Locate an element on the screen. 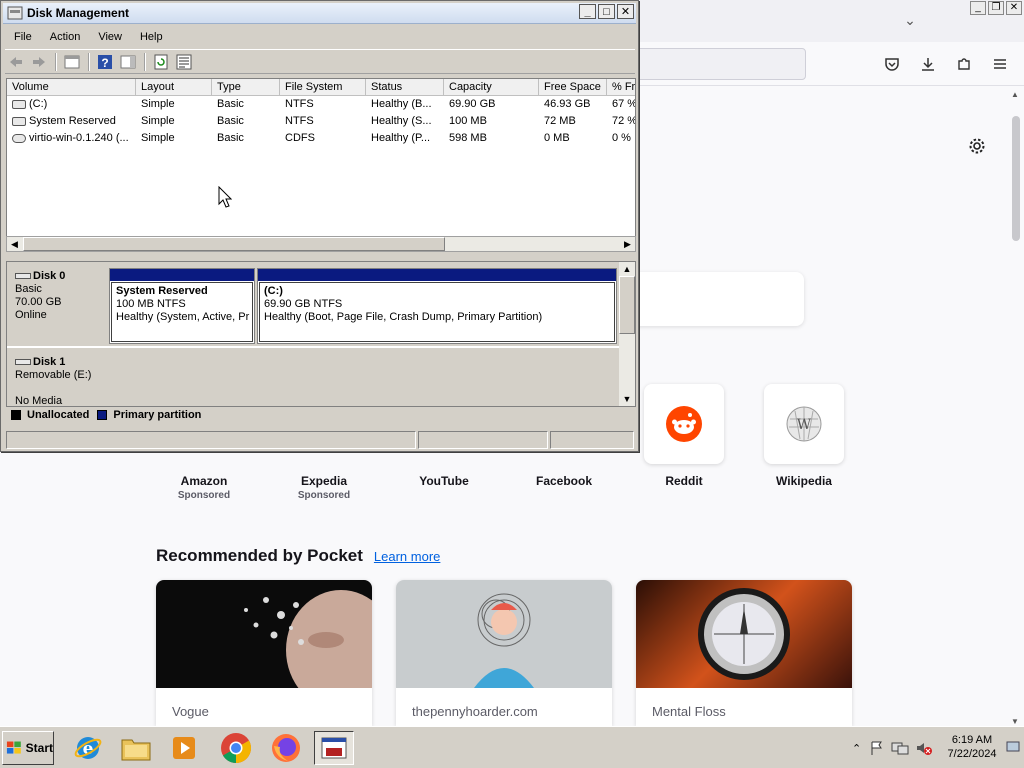 The height and width of the screenshot is (768, 1024). refresh-icon is located at coordinates (160, 61).